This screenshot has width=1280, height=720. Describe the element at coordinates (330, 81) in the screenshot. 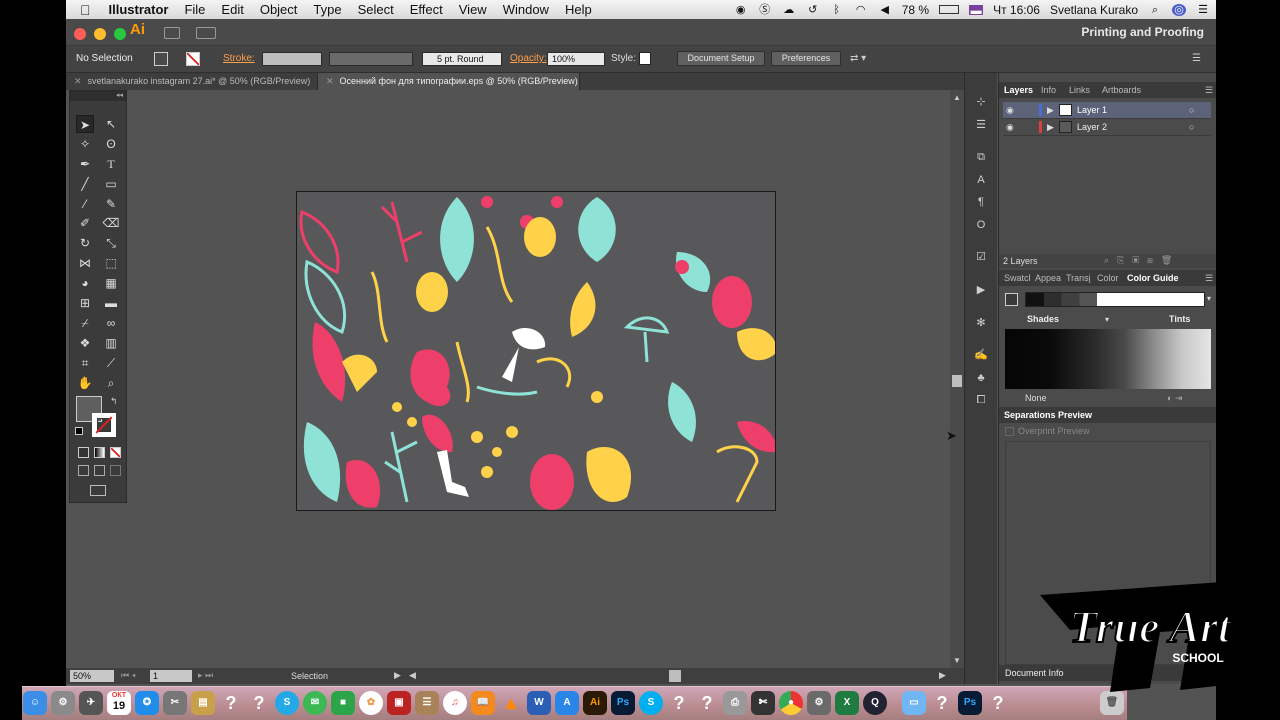

I see `close-tab-icon: ✕` at that location.